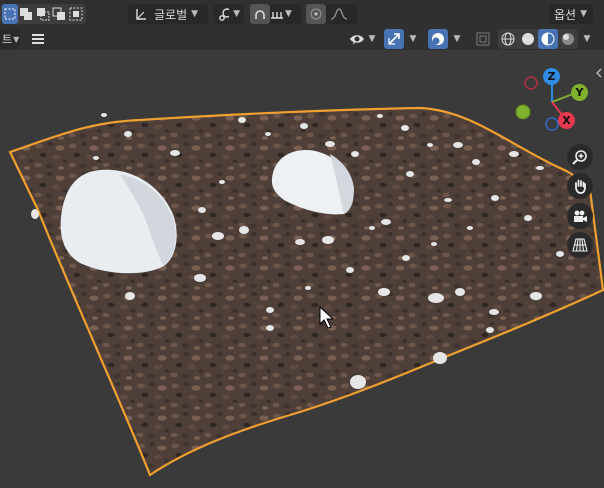  What do you see at coordinates (528, 39) in the screenshot?
I see `solid-shading-icon` at bounding box center [528, 39].